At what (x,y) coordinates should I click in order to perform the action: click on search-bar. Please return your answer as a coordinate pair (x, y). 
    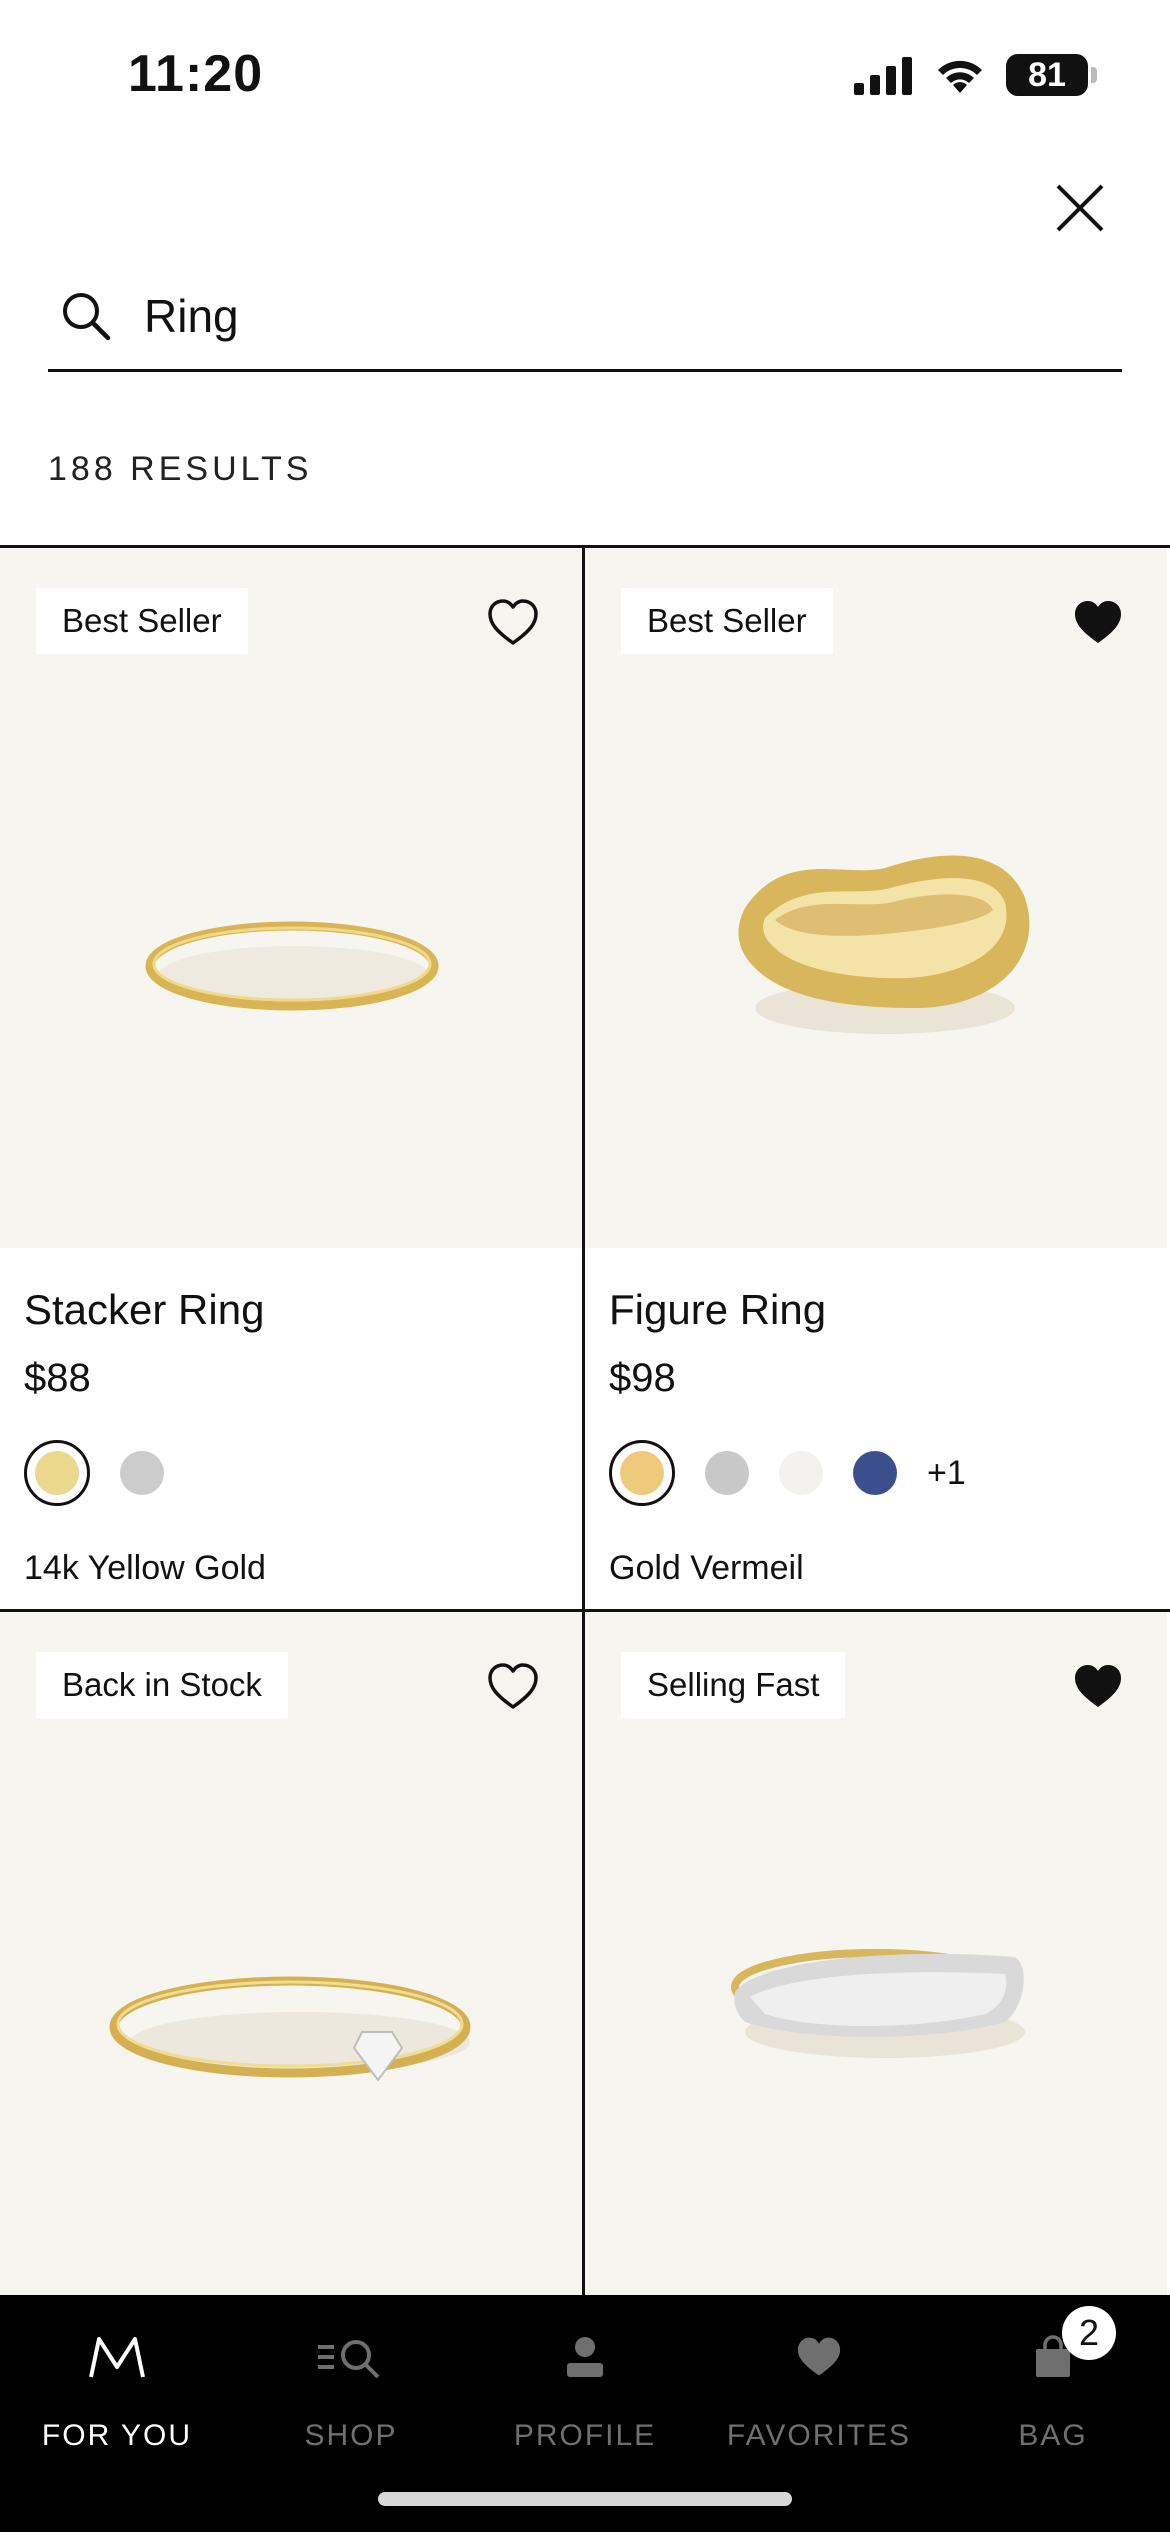
    Looking at the image, I should click on (585, 317).